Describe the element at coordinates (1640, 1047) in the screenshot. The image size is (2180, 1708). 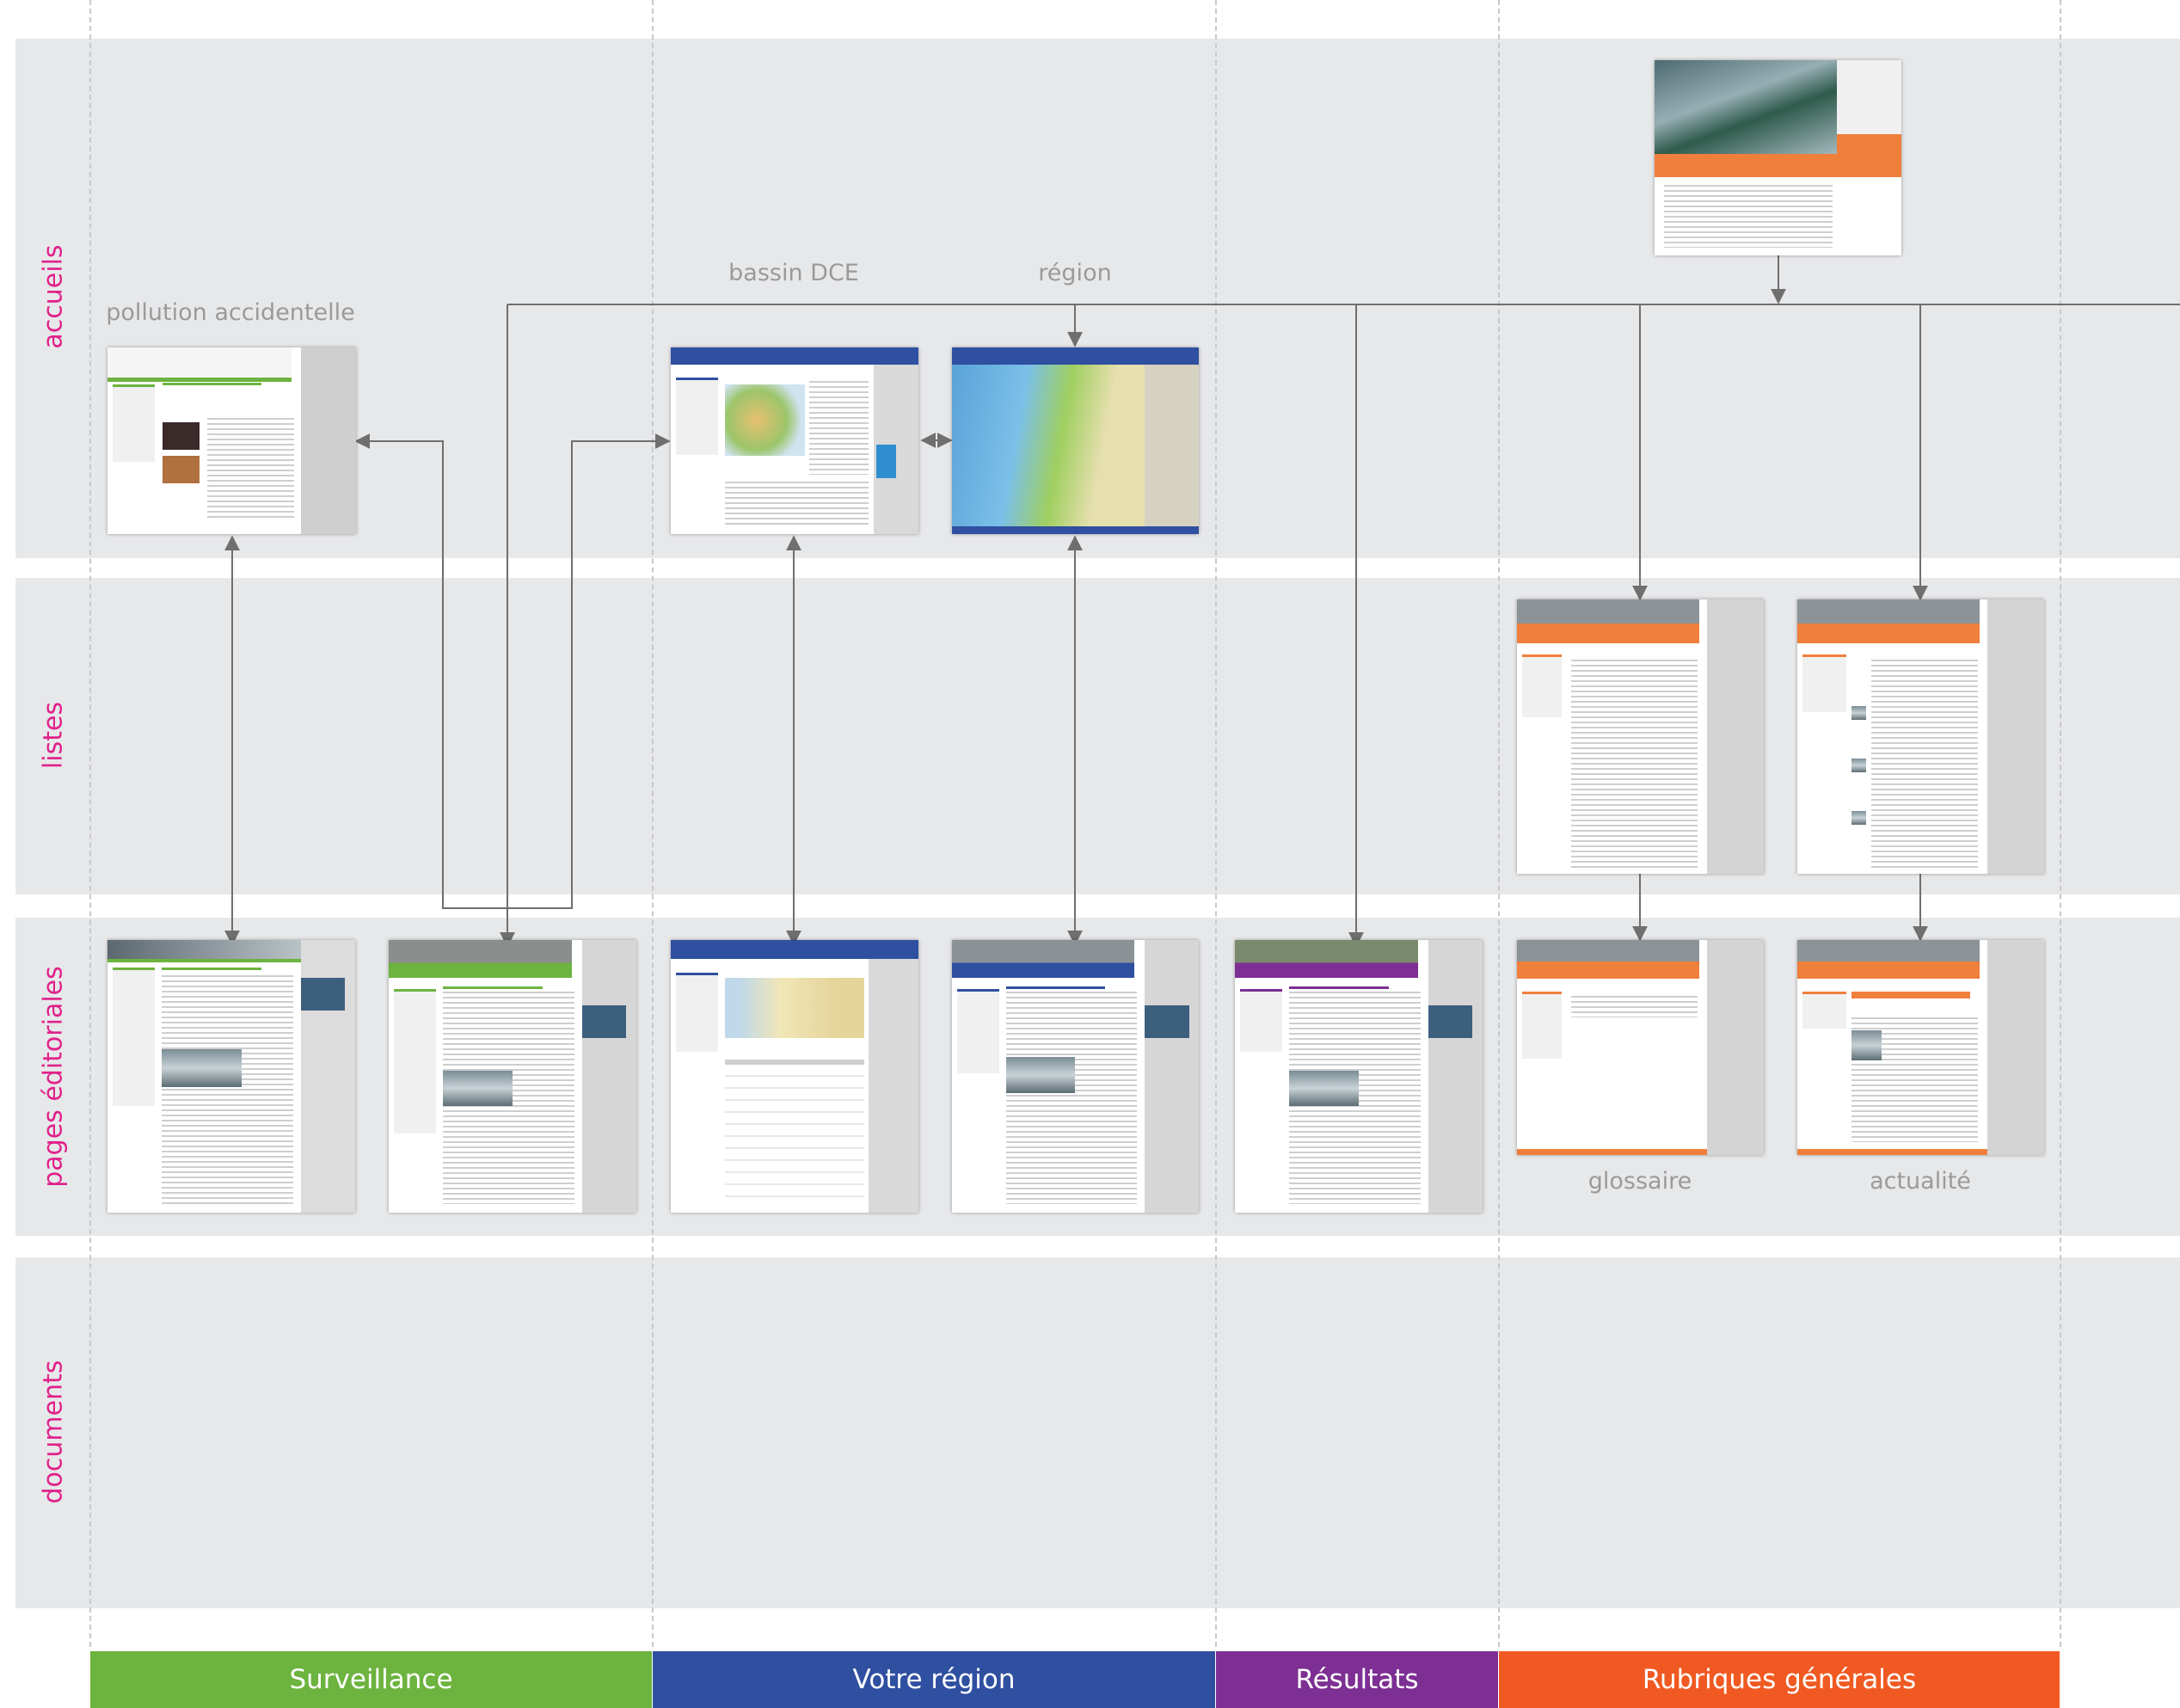
I see `glossaire-page-thumb` at that location.